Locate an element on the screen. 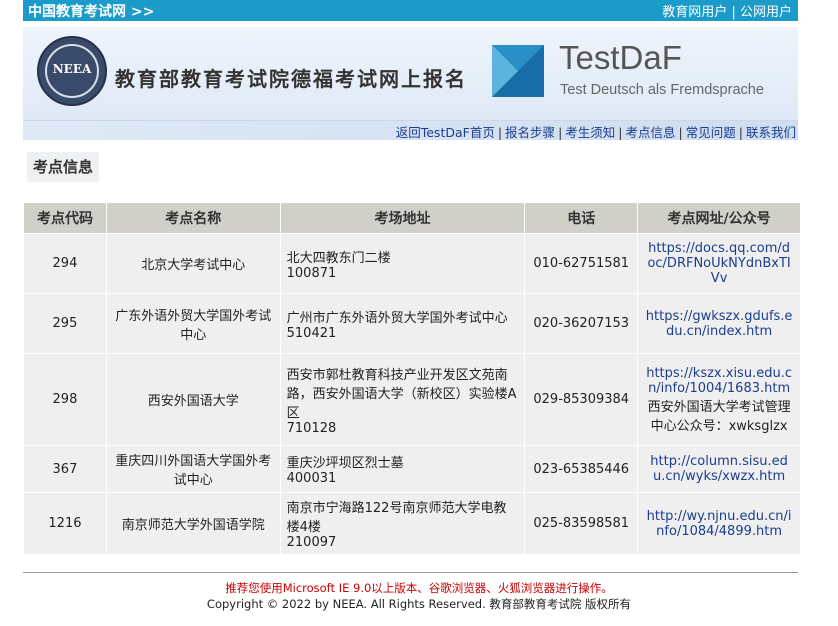  table-header-row: 考点代码 考点名称 考场地址 电话 考点网址/公众号 is located at coordinates (412, 218).